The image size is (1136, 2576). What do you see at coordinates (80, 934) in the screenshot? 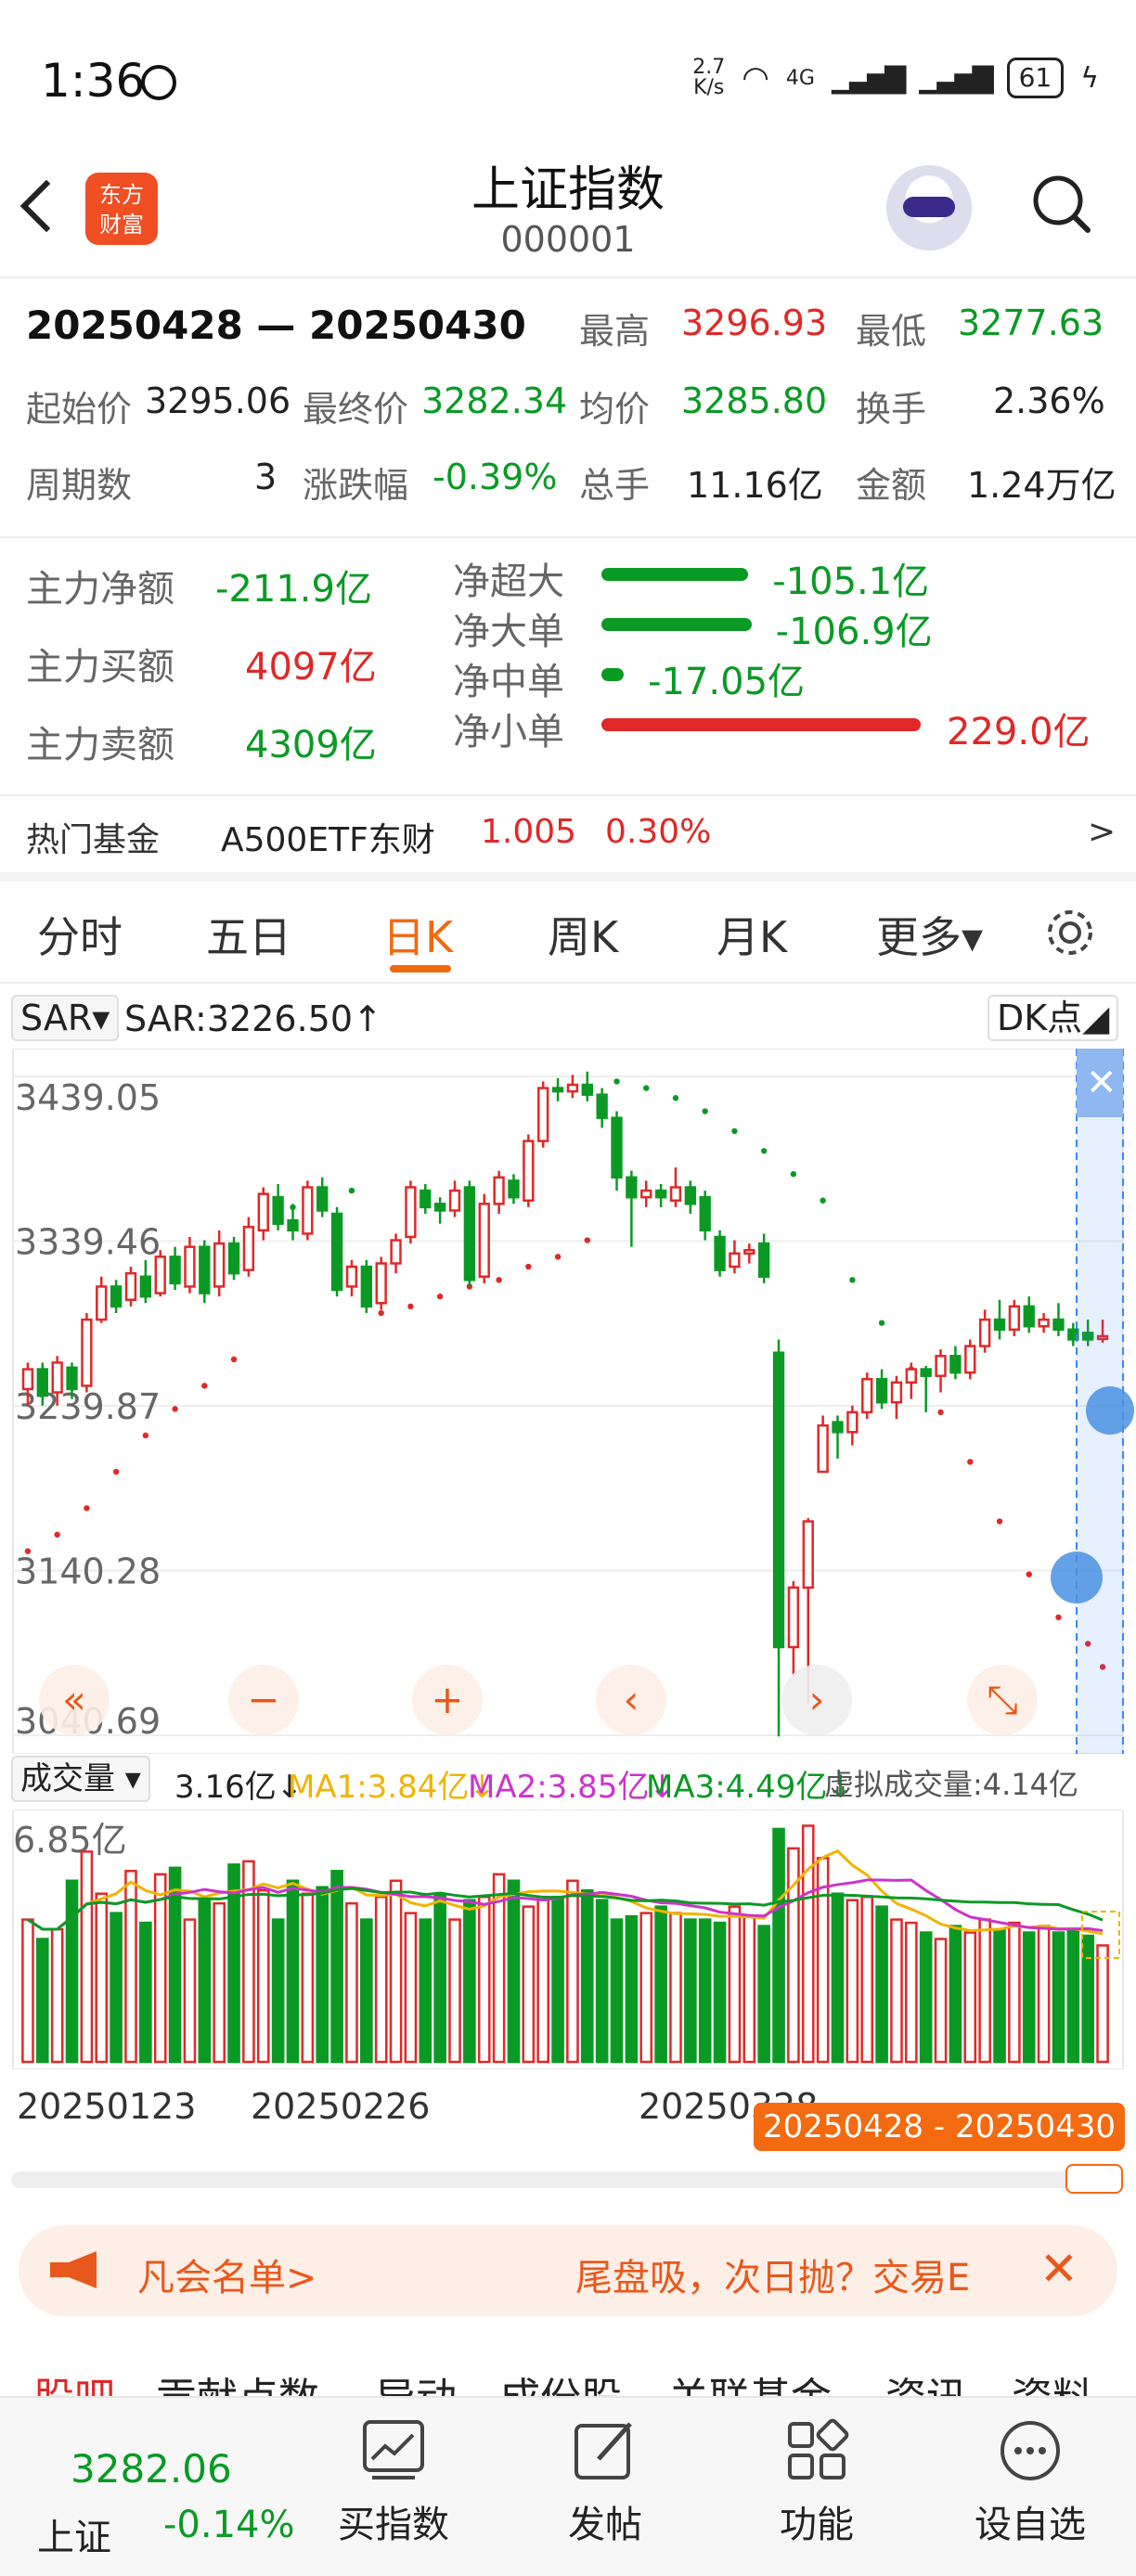
I see `tab-intraday: 分时` at bounding box center [80, 934].